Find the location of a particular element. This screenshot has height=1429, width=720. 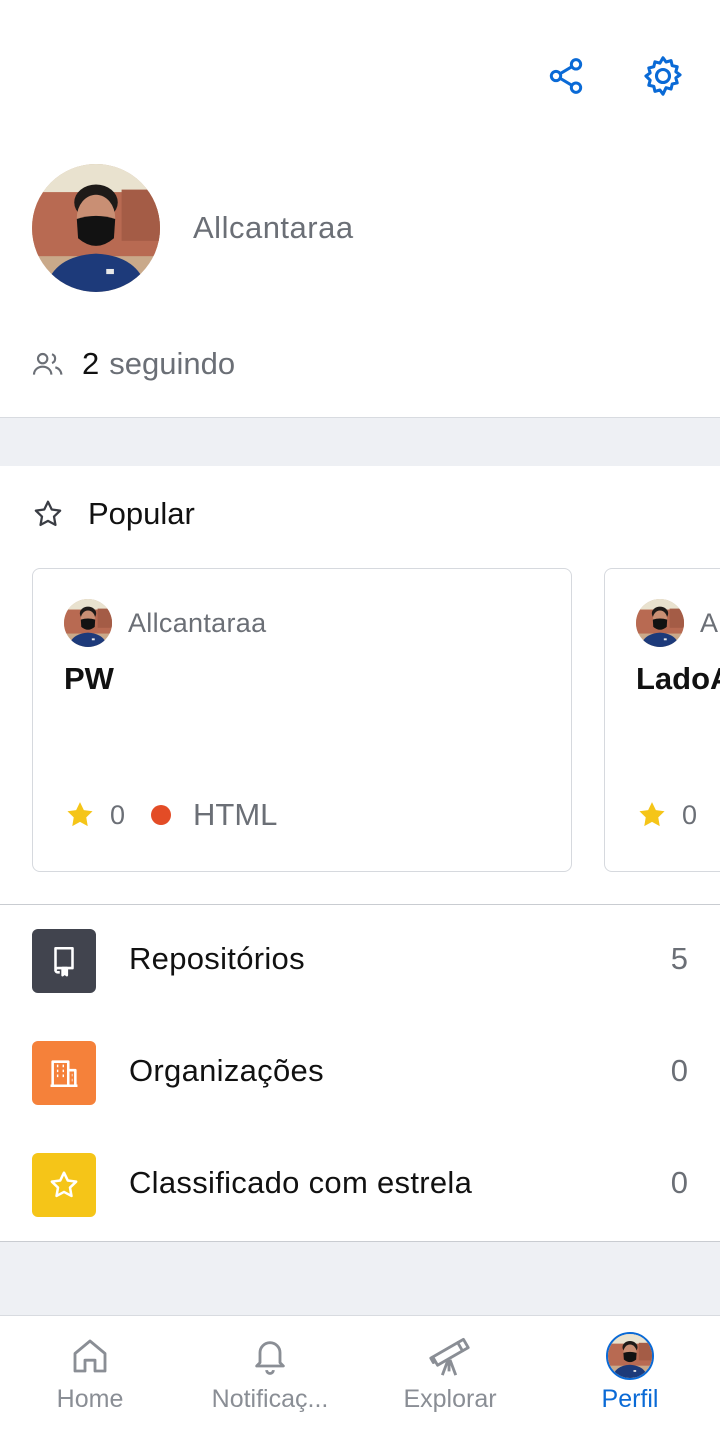

following-count: 2 is located at coordinates (91, 363).